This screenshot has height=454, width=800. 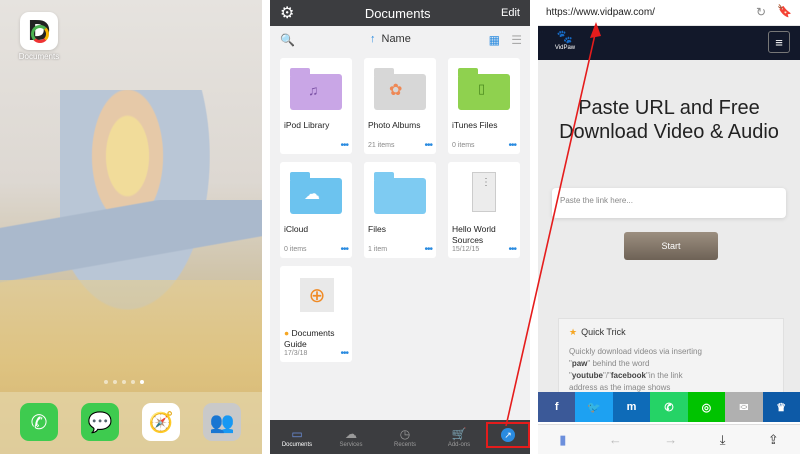 I want to click on compass-icon: ↗, so click(x=508, y=435).